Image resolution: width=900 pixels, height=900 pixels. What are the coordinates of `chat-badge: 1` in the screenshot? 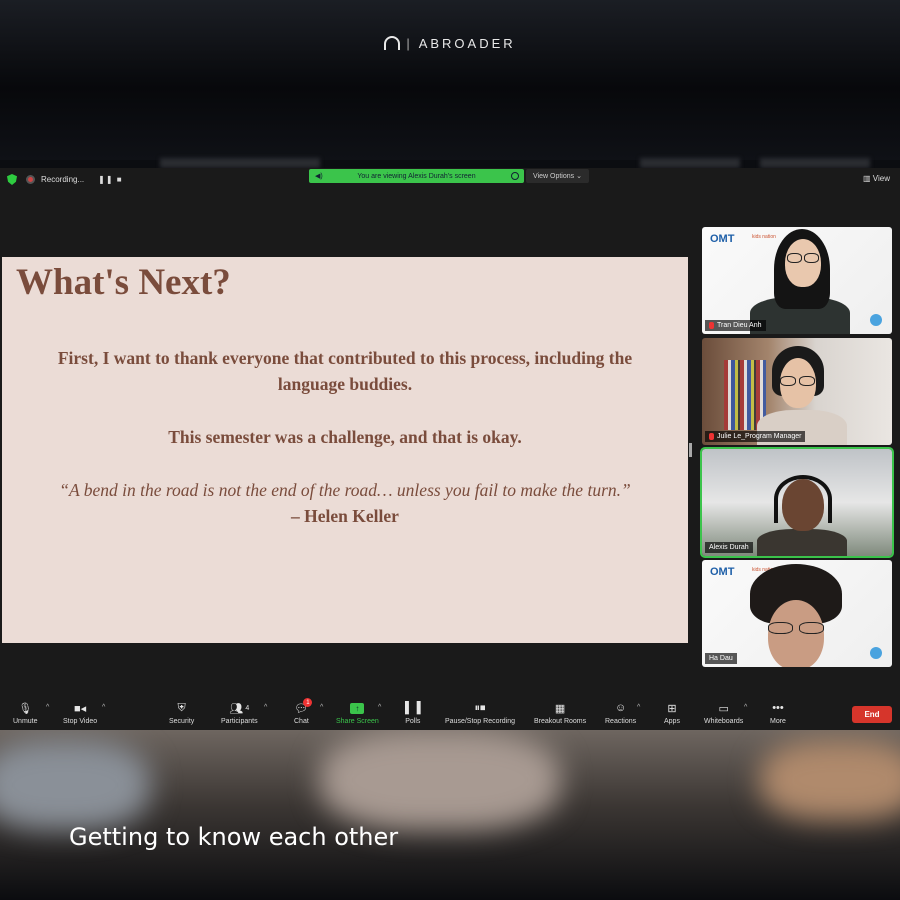 It's located at (308, 702).